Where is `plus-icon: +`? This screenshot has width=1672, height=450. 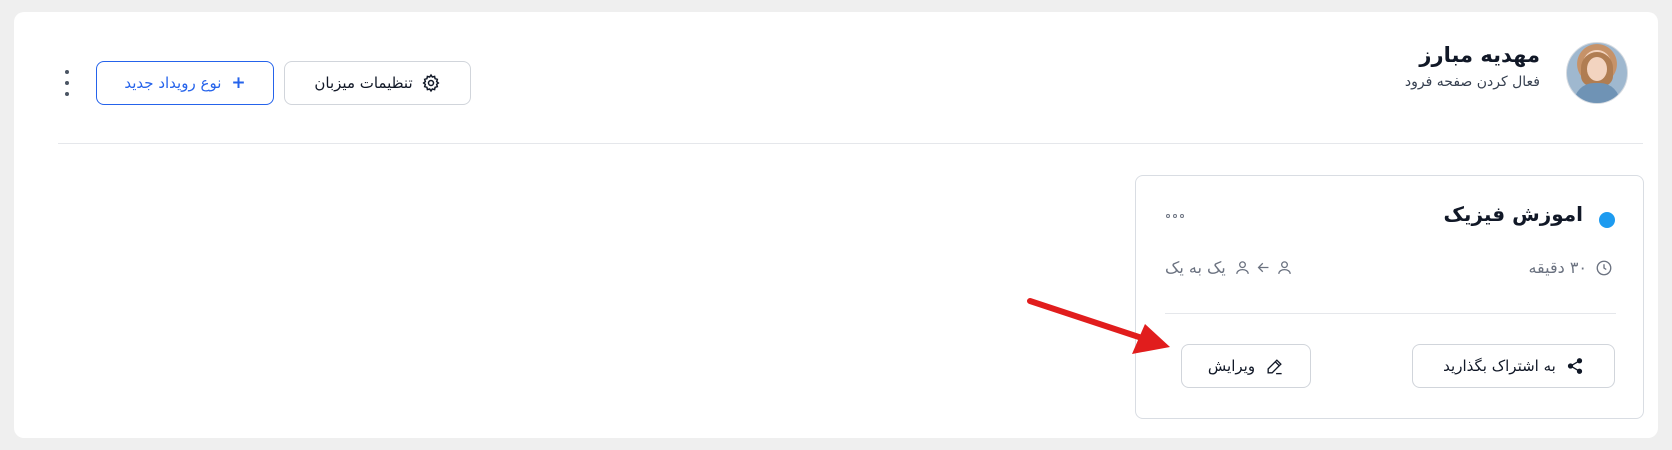 plus-icon: + is located at coordinates (238, 83).